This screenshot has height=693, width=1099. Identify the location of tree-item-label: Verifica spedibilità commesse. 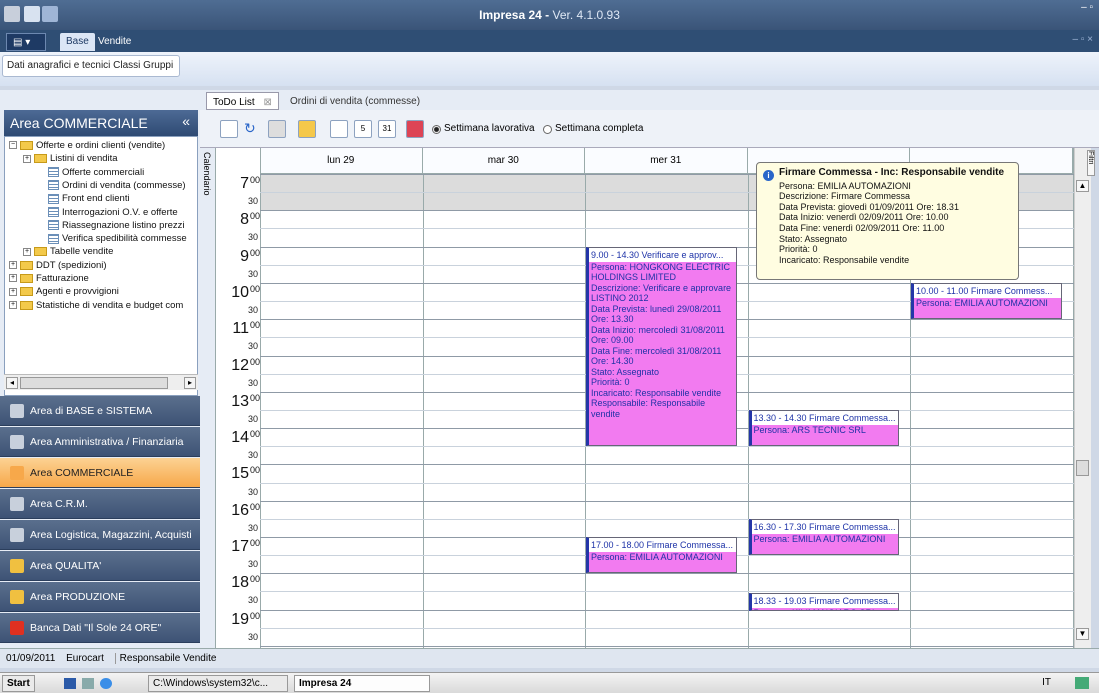
(124, 239).